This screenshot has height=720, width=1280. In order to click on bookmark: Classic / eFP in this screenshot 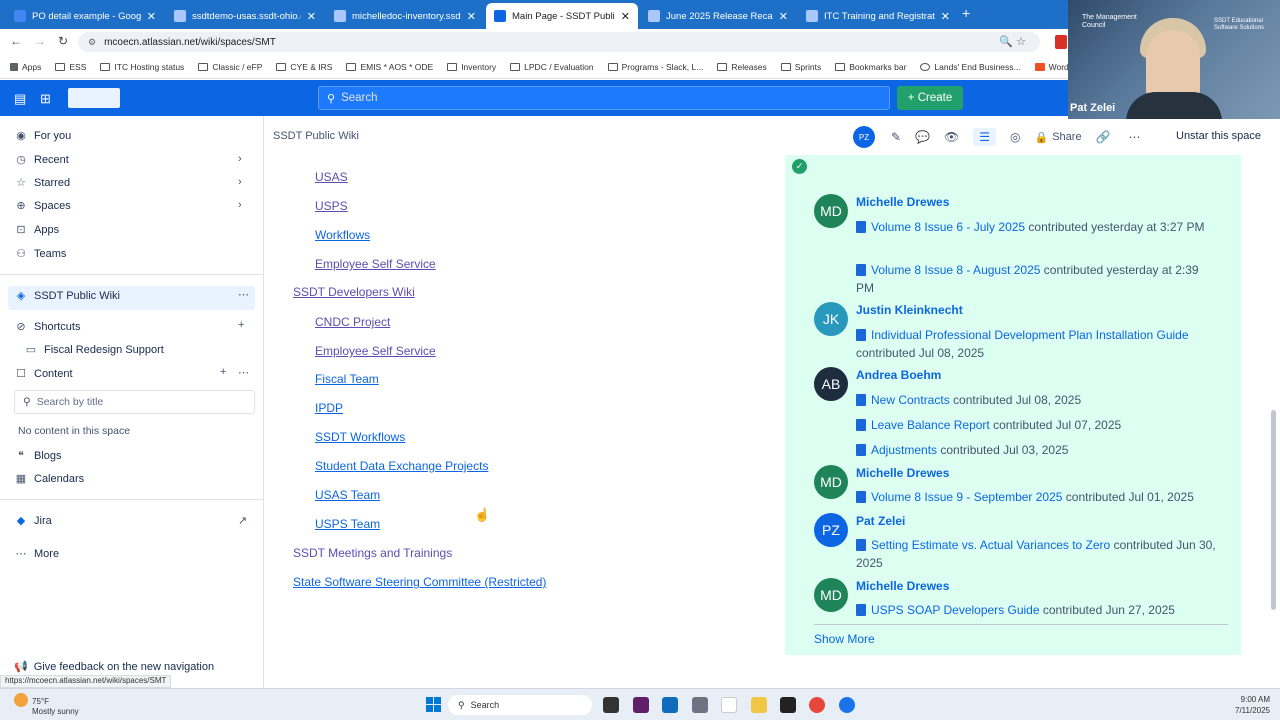, I will do `click(230, 67)`.